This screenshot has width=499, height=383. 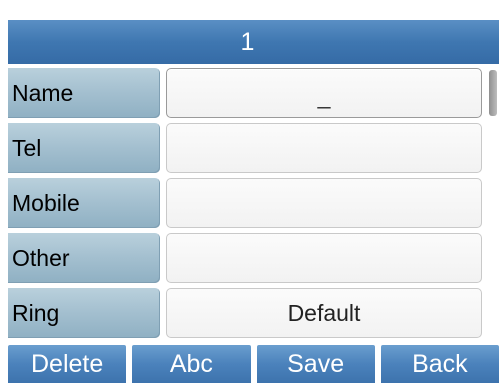 I want to click on ring-label: Ring, so click(x=84, y=313).